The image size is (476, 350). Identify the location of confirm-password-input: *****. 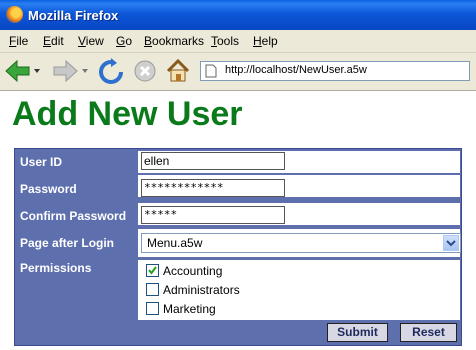
(213, 215).